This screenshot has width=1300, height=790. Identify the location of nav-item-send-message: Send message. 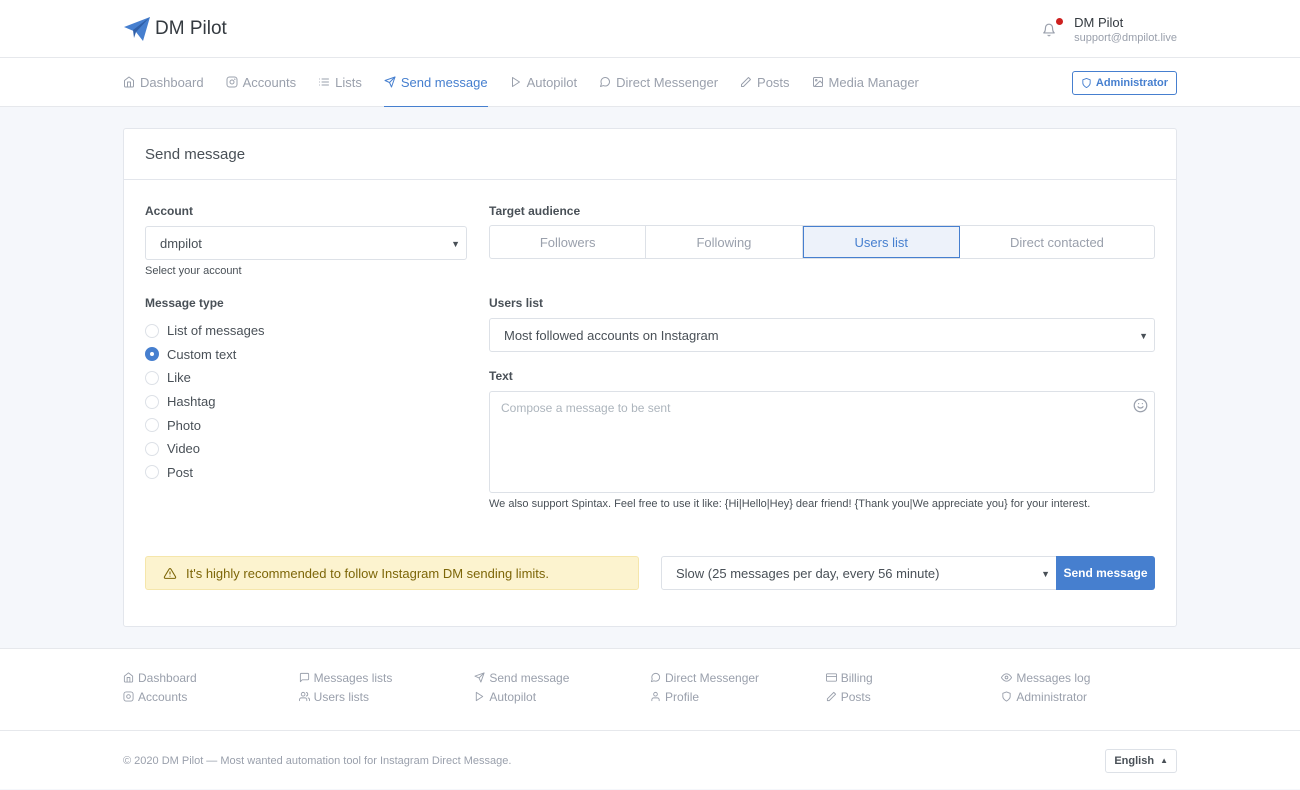
(435, 82).